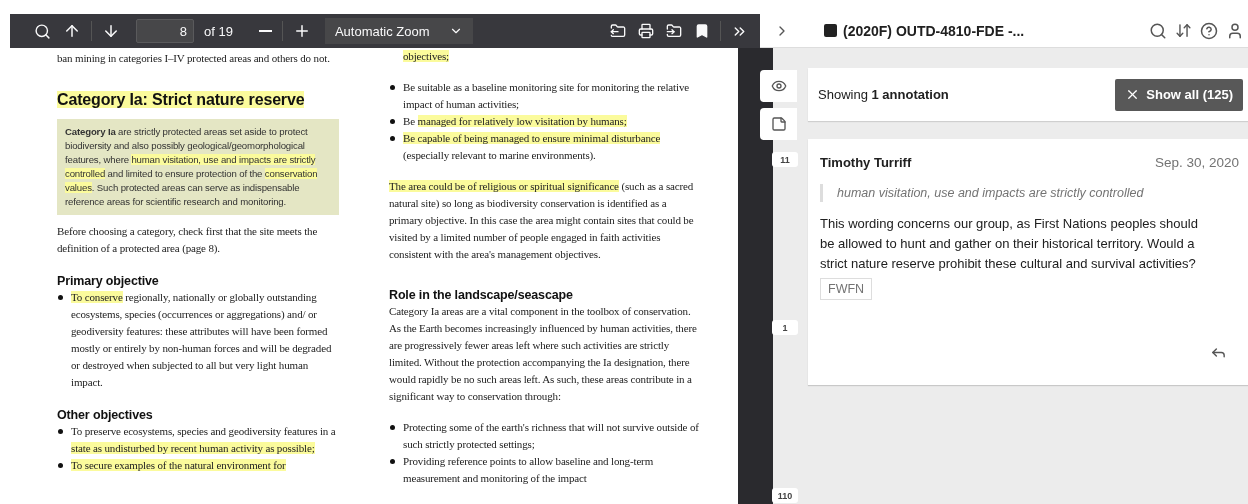  What do you see at coordinates (702, 31) in the screenshot?
I see `bookmark-icon` at bounding box center [702, 31].